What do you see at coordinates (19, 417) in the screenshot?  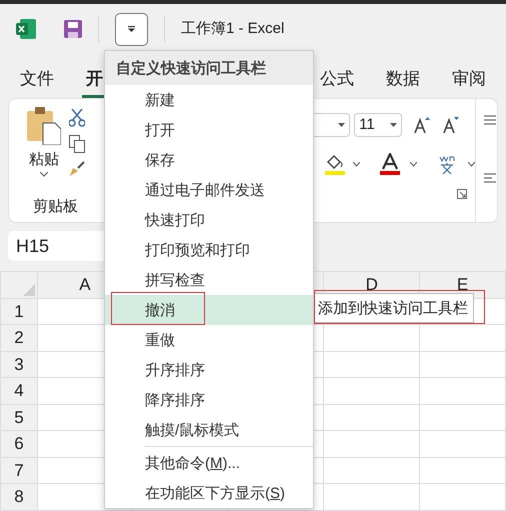 I see `row-header: 5` at bounding box center [19, 417].